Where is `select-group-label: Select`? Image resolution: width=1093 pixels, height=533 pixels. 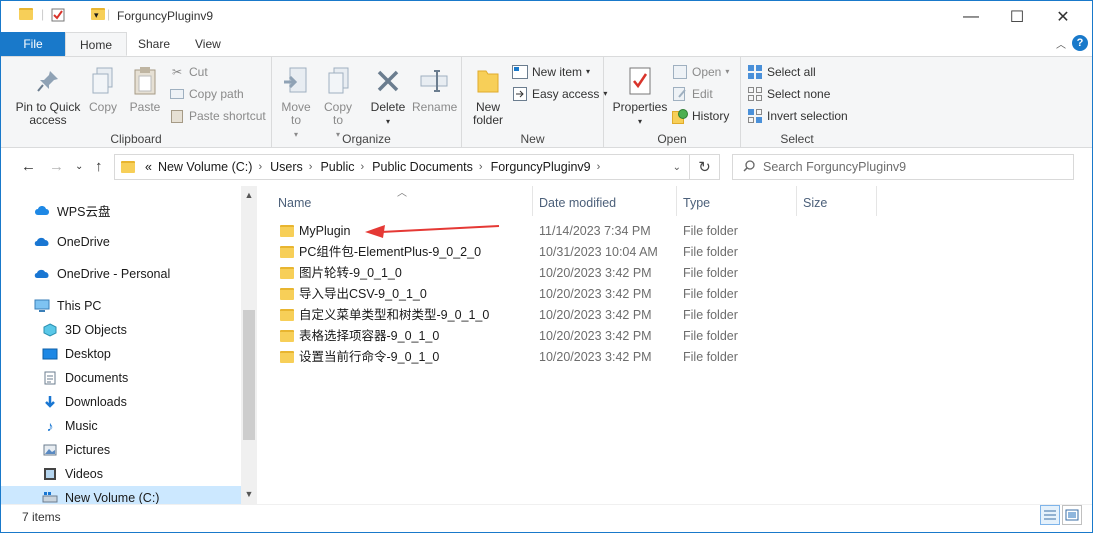 select-group-label: Select is located at coordinates (797, 139).